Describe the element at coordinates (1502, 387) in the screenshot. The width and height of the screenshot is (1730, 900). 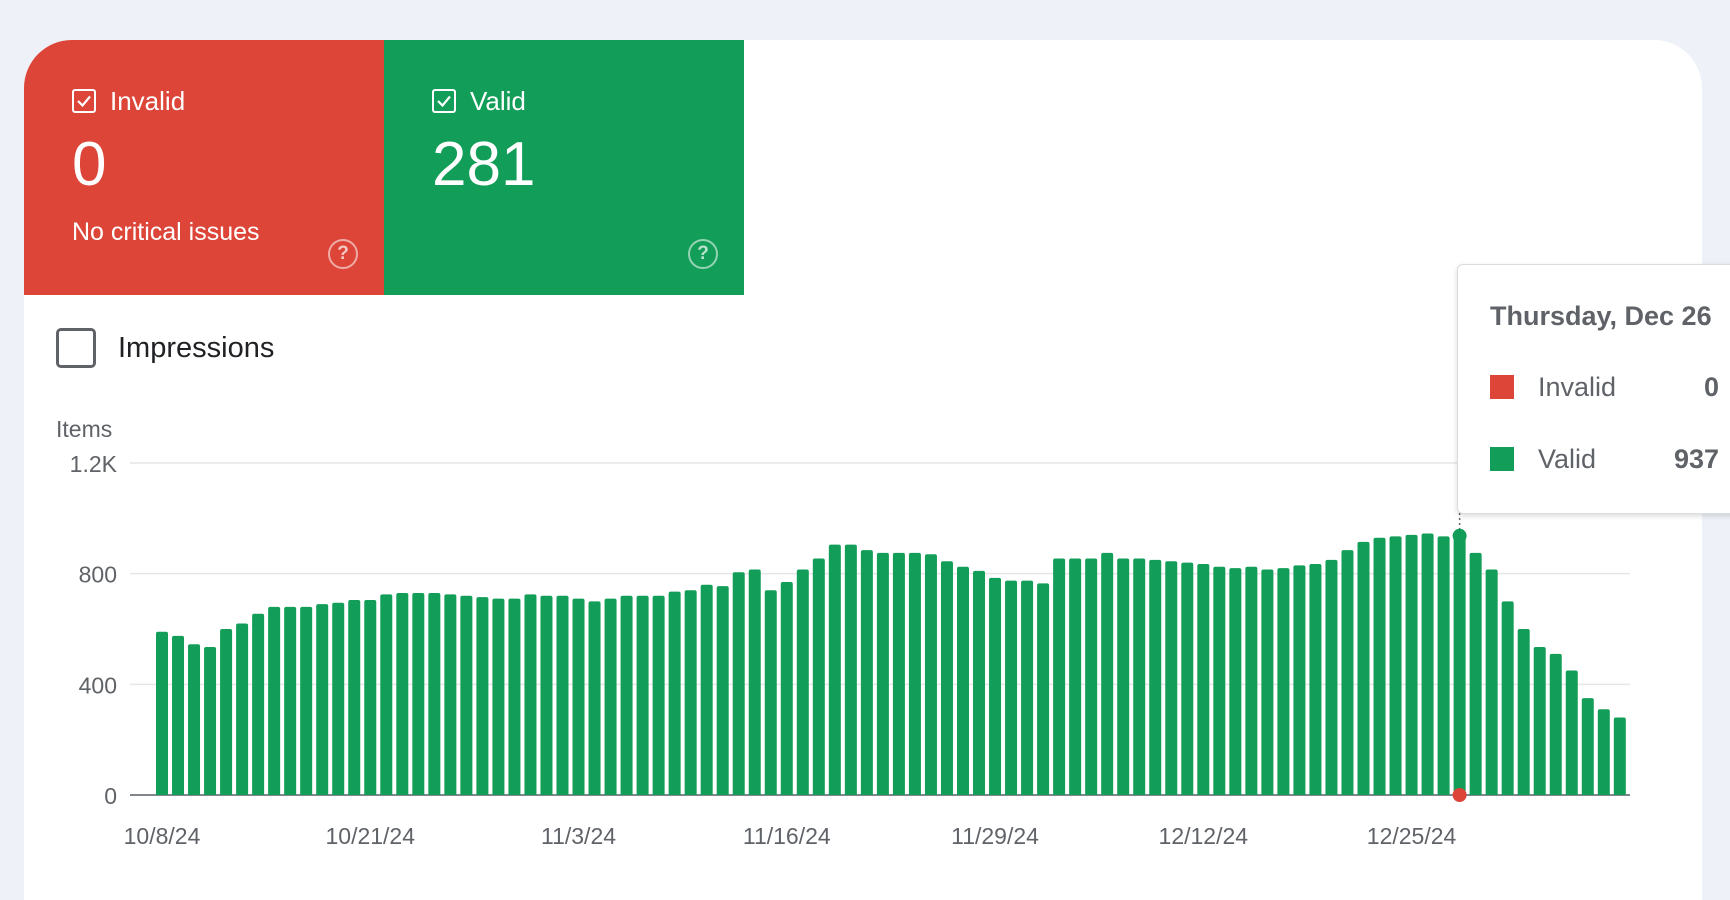
I see `invalid-swatch` at that location.